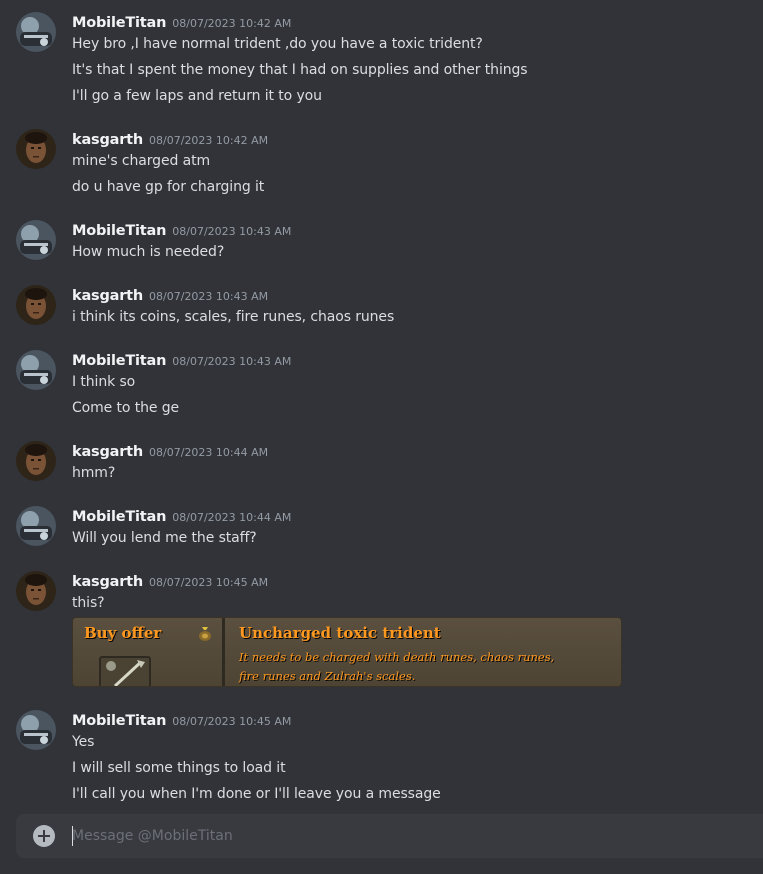 The image size is (763, 874). I want to click on trident-icon, so click(125, 673).